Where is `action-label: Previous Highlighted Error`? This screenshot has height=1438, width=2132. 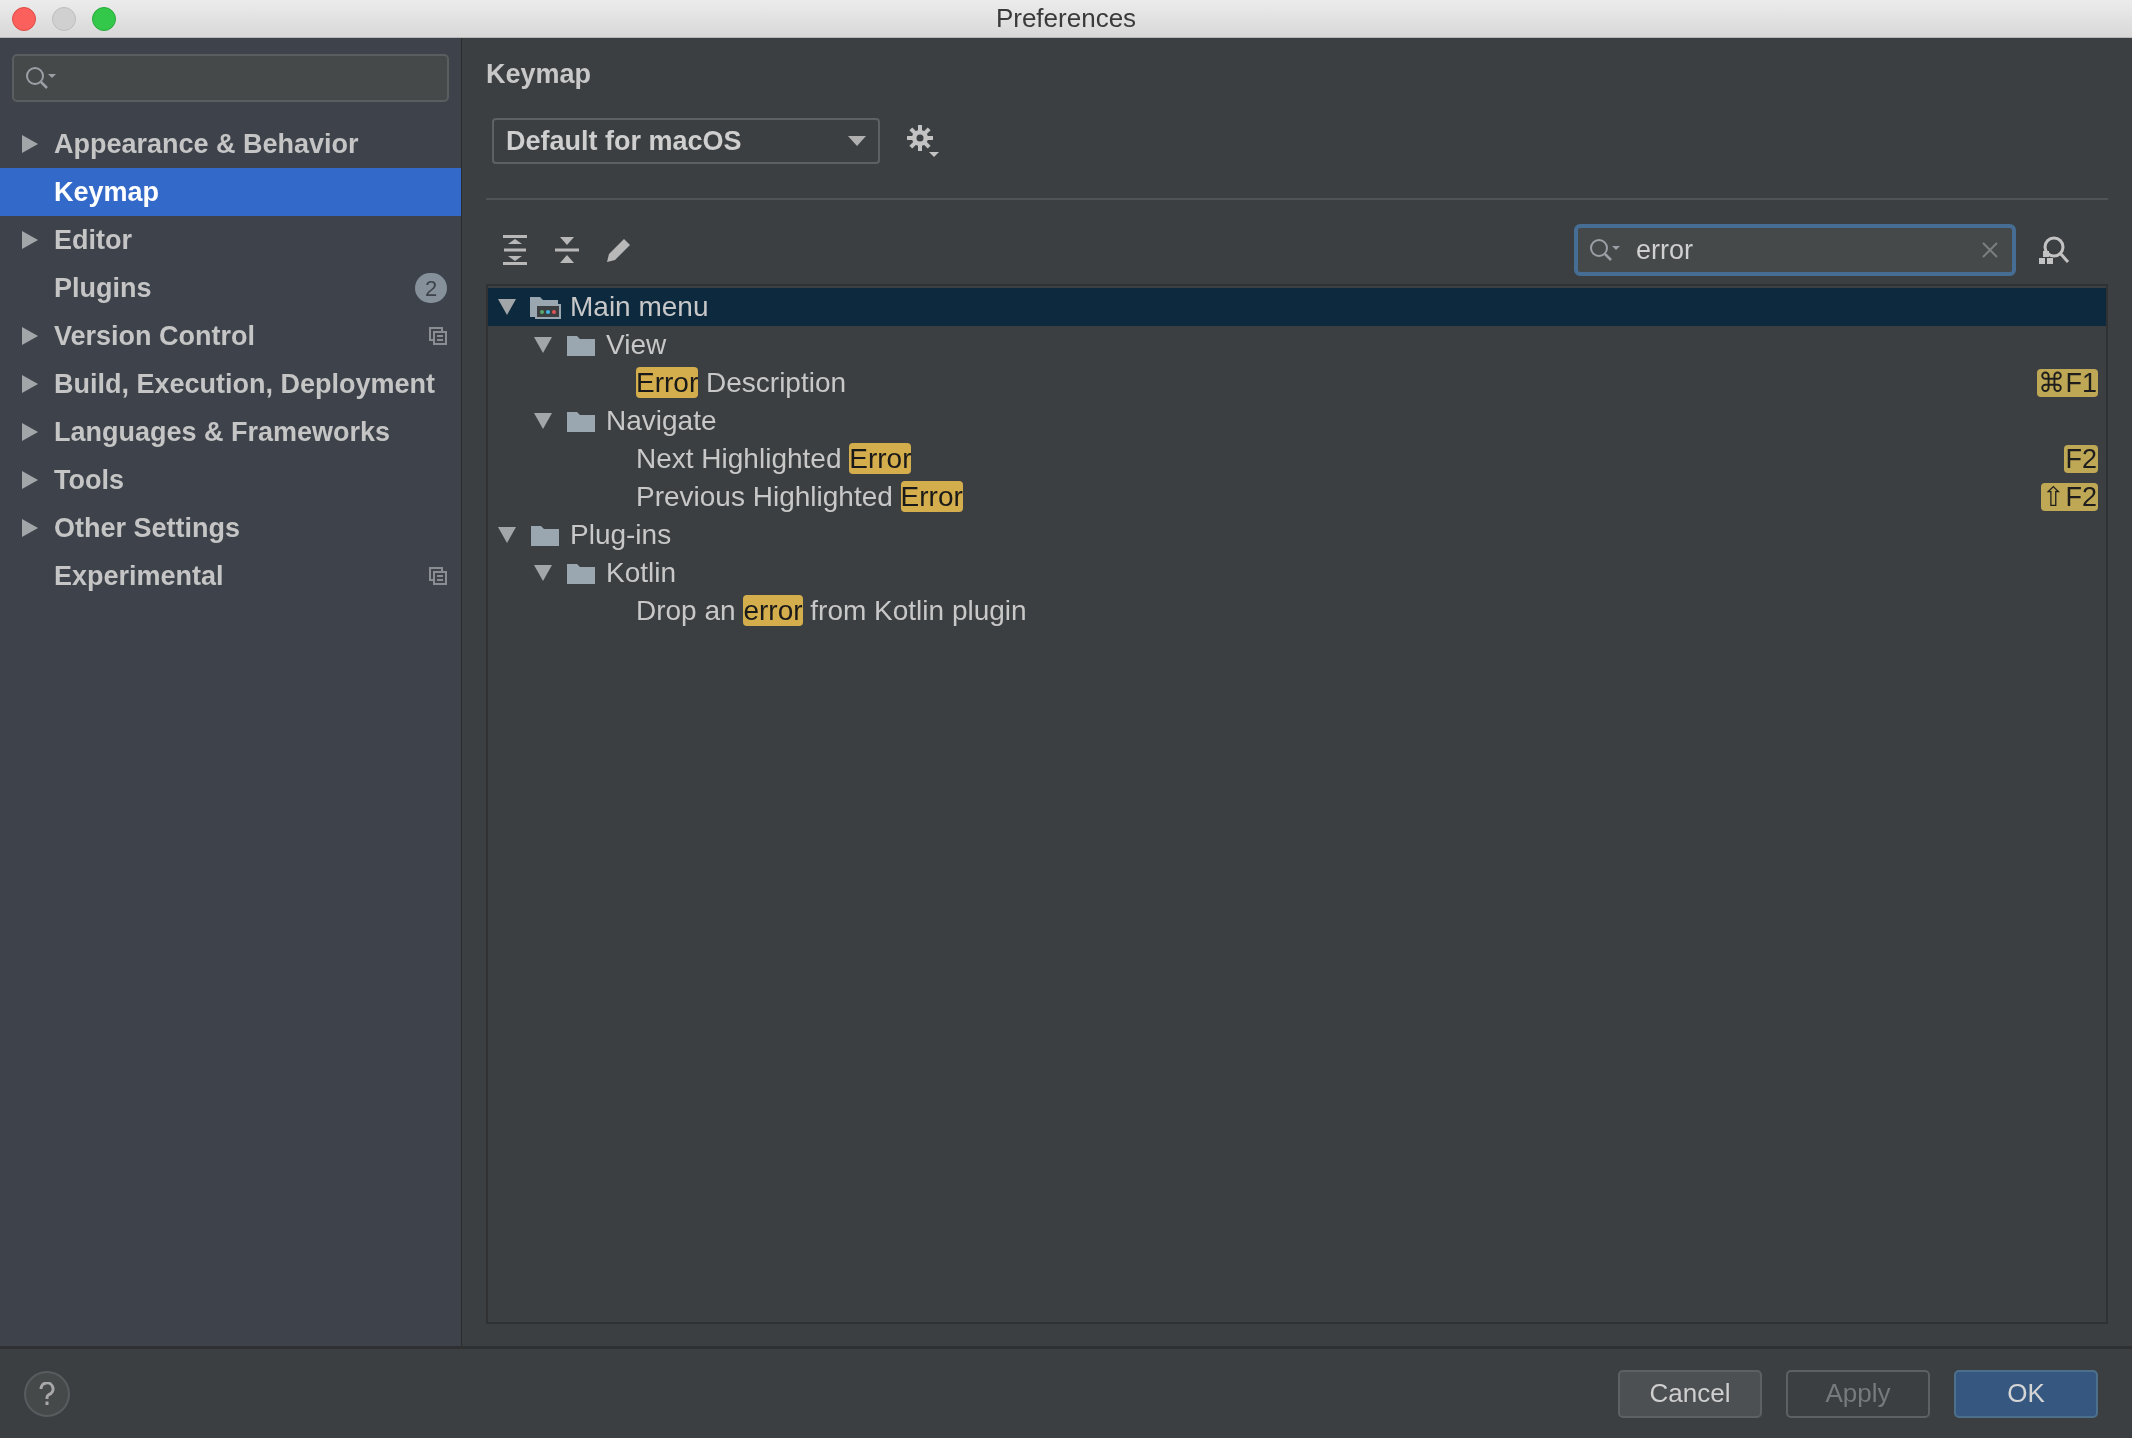
action-label: Previous Highlighted Error is located at coordinates (799, 497).